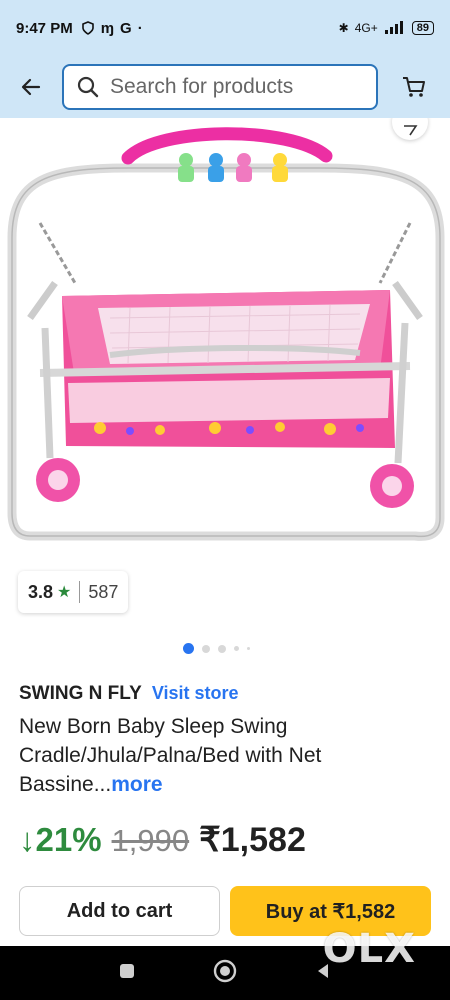 This screenshot has width=450, height=1000. Describe the element at coordinates (393, 27) in the screenshot. I see `signal-icon` at that location.